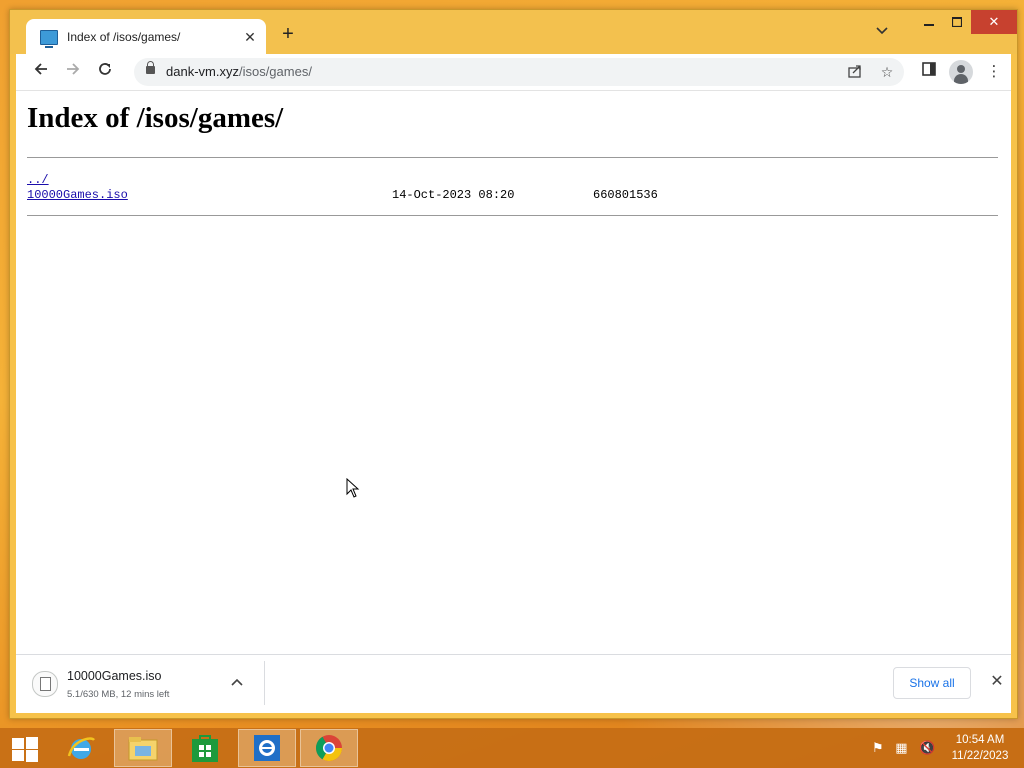 Image resolution: width=1024 pixels, height=768 pixels. What do you see at coordinates (980, 748) in the screenshot?
I see `system-clock: 10:54 AM 11/22/2023` at bounding box center [980, 748].